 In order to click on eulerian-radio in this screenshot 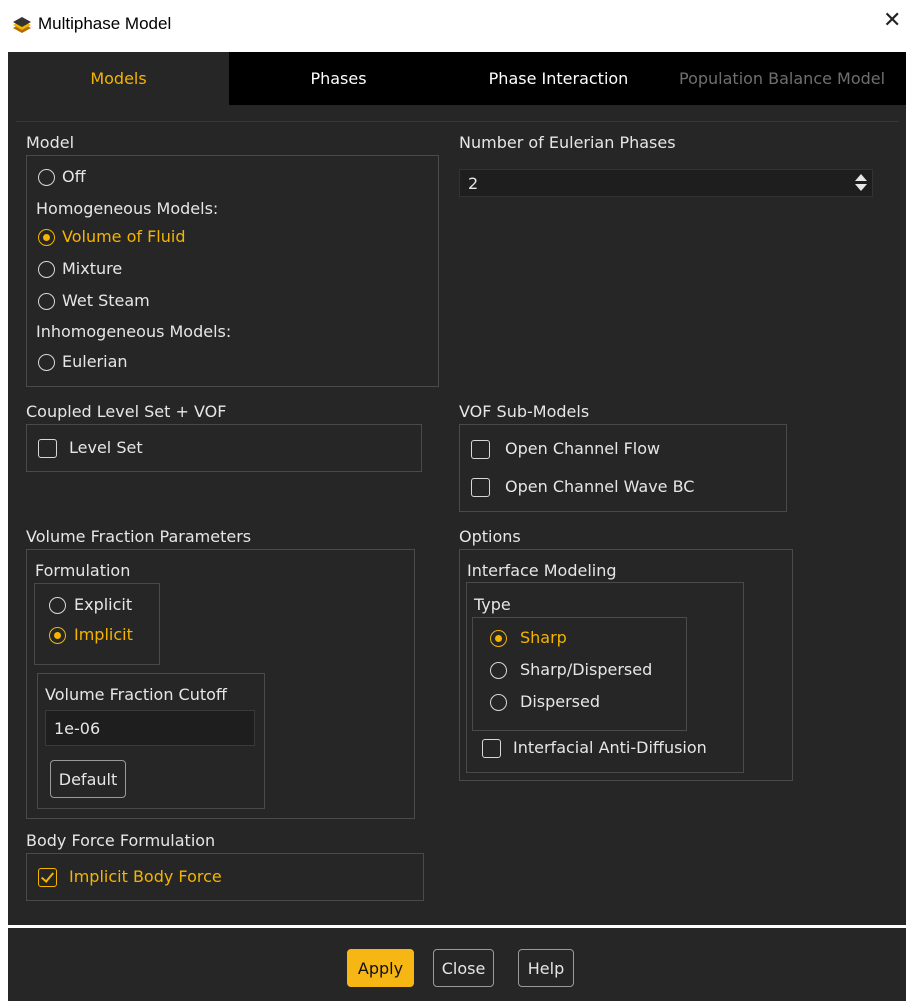, I will do `click(46, 362)`.